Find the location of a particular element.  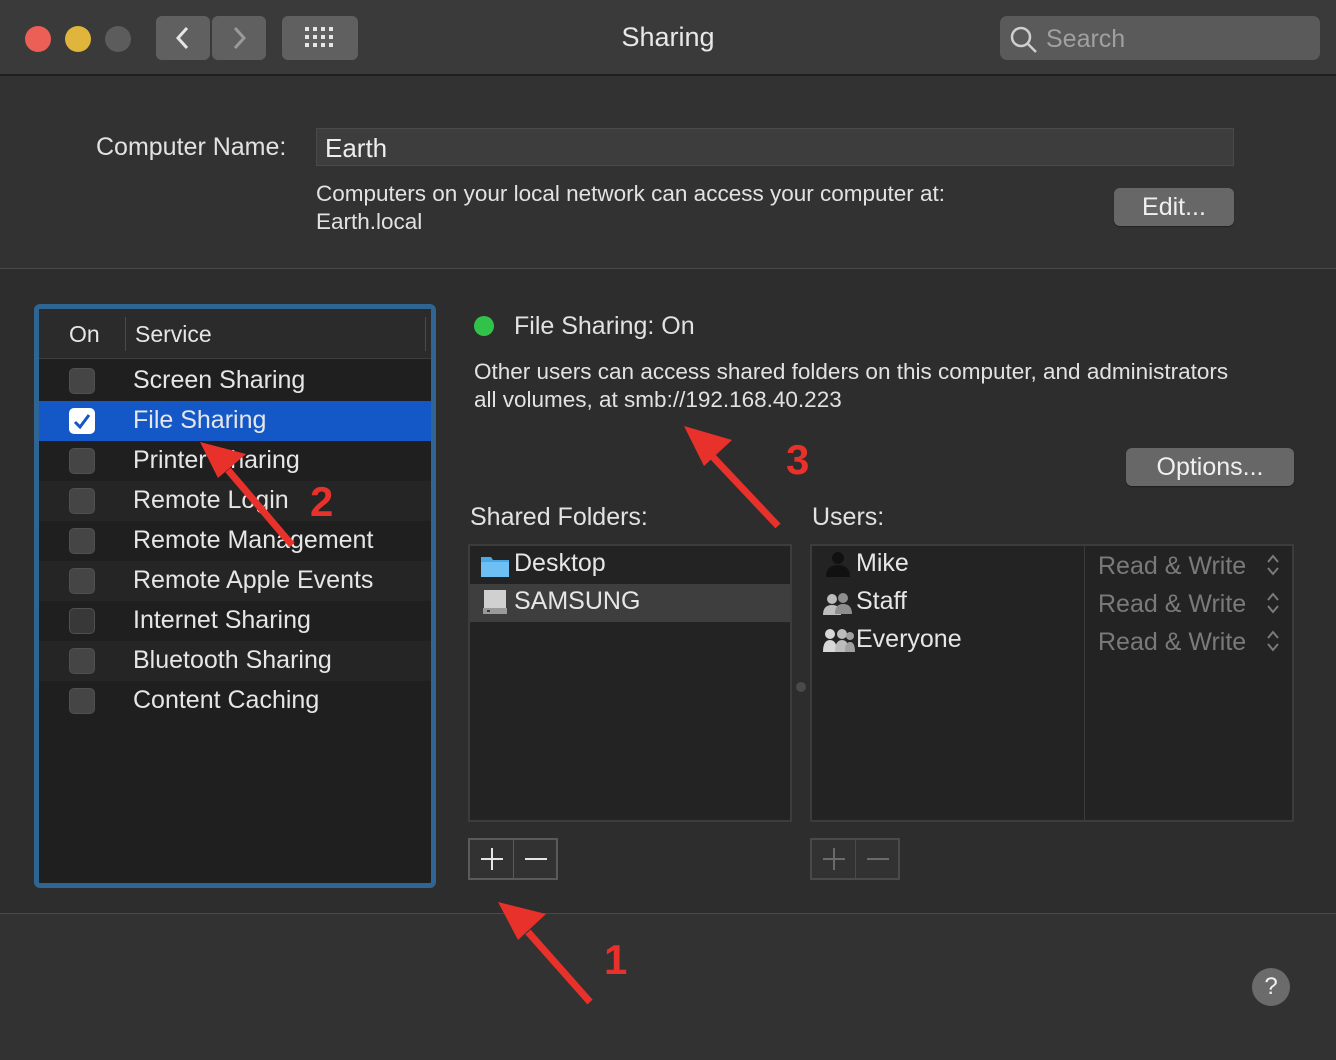

arrow-3-shaft is located at coordinates (745, 491).